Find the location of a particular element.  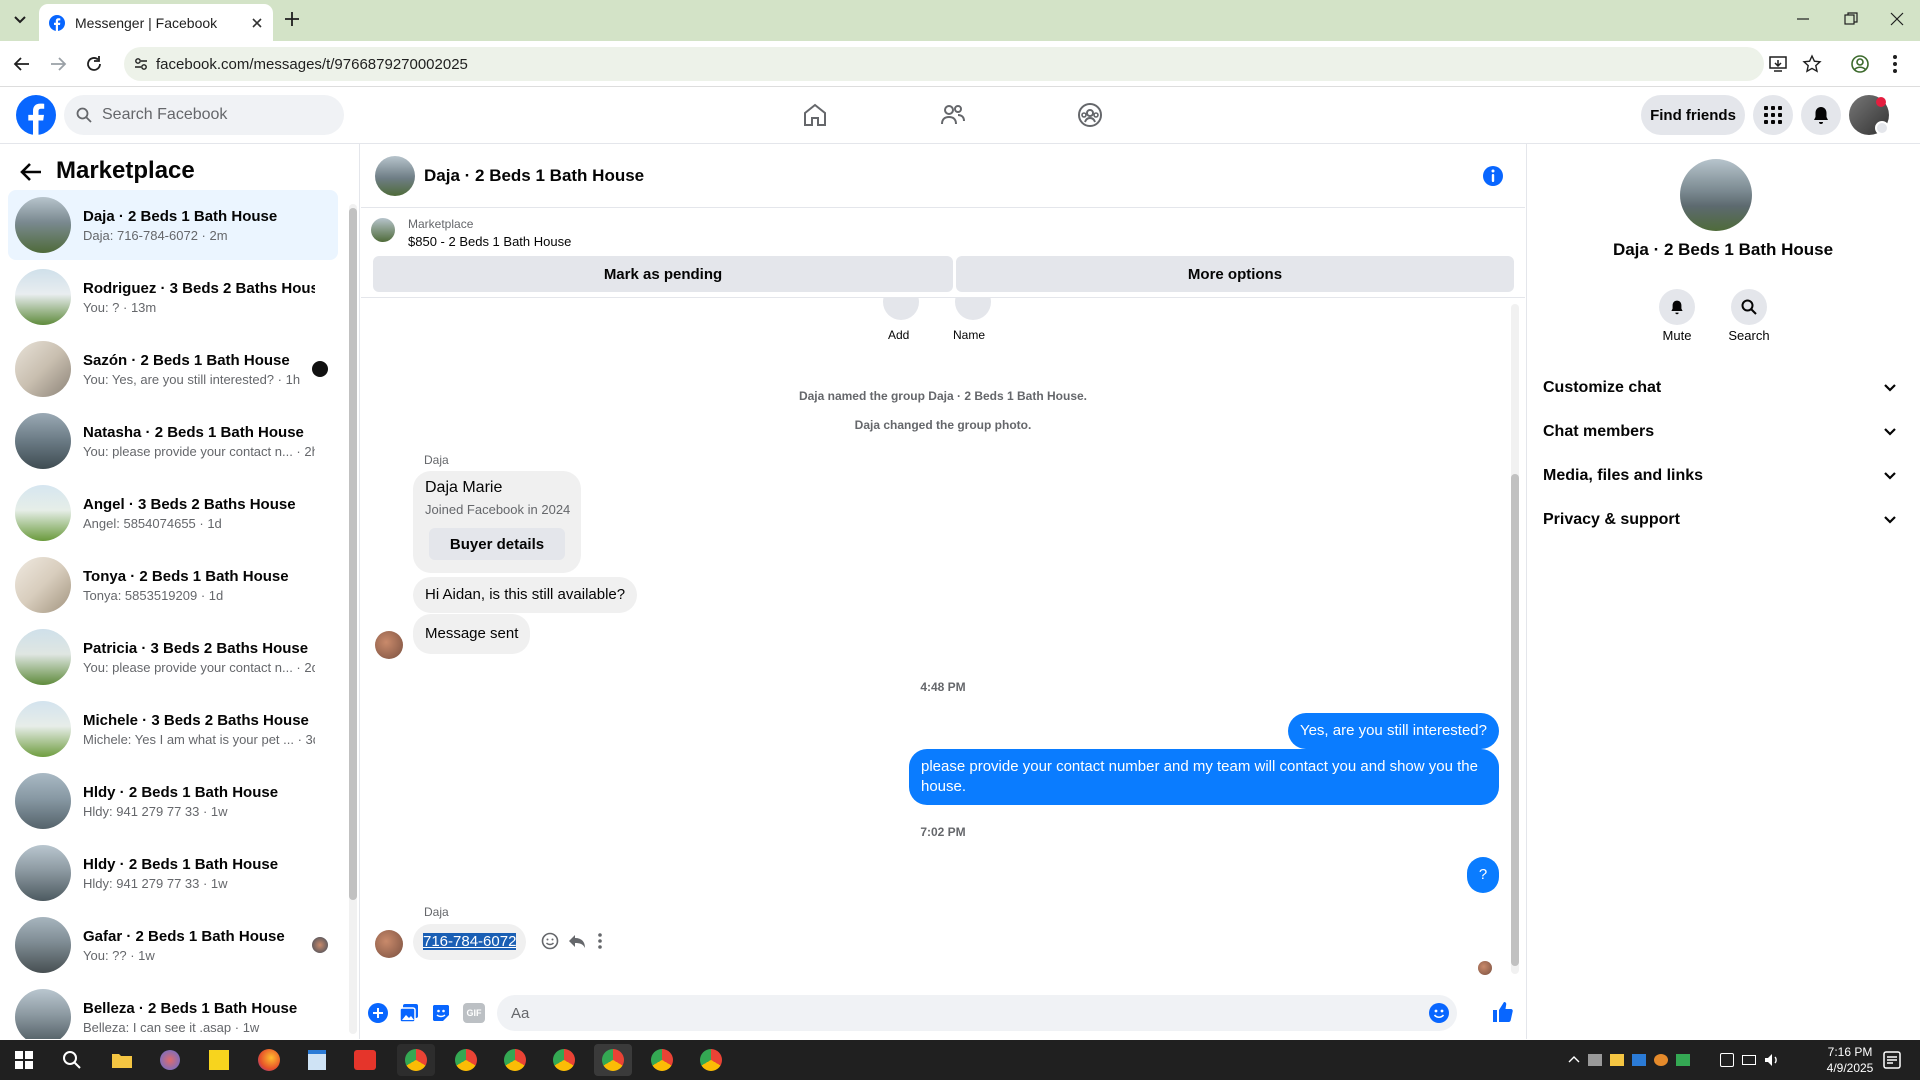

more-actions-icon is located at coordinates (600, 941).